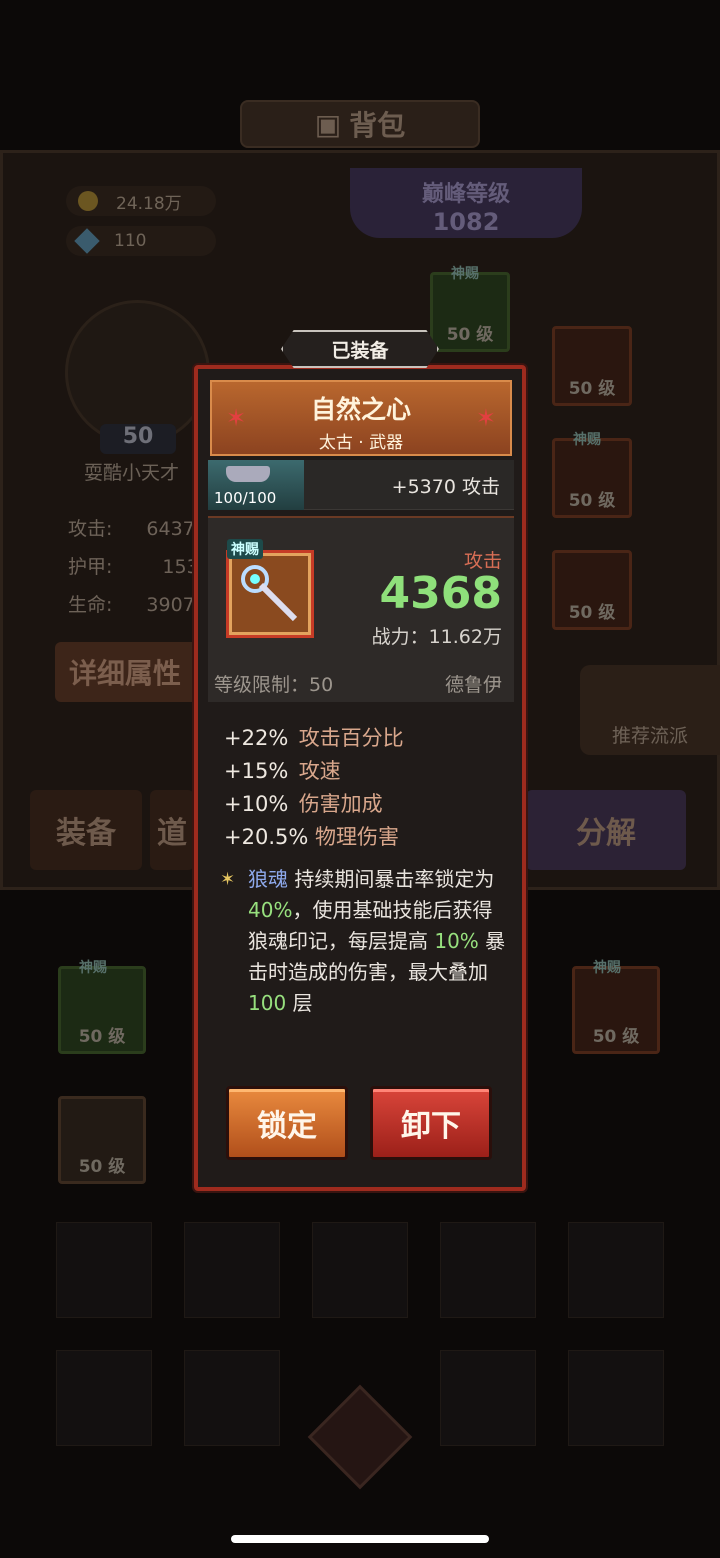 Image resolution: width=720 pixels, height=1558 pixels. I want to click on peak-level-badge: 巅峰等级 1082, so click(466, 203).